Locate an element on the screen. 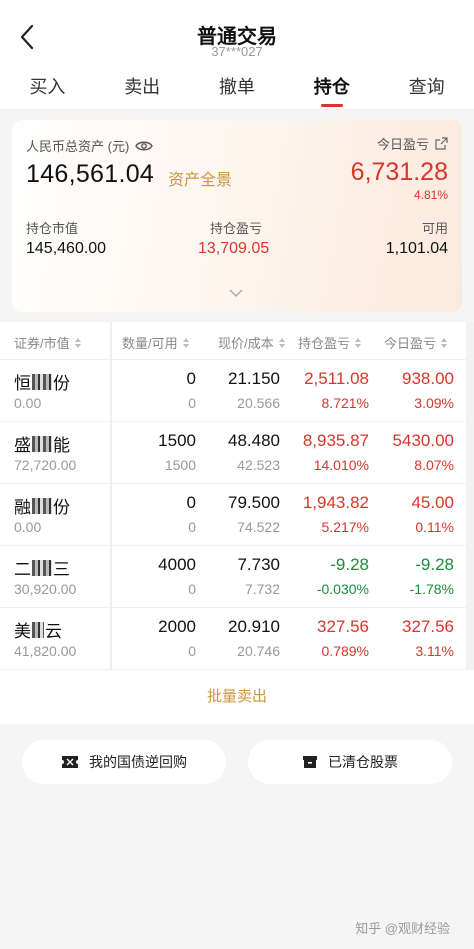 The image size is (474, 949). stock-quantity: 1500 is located at coordinates (177, 440).